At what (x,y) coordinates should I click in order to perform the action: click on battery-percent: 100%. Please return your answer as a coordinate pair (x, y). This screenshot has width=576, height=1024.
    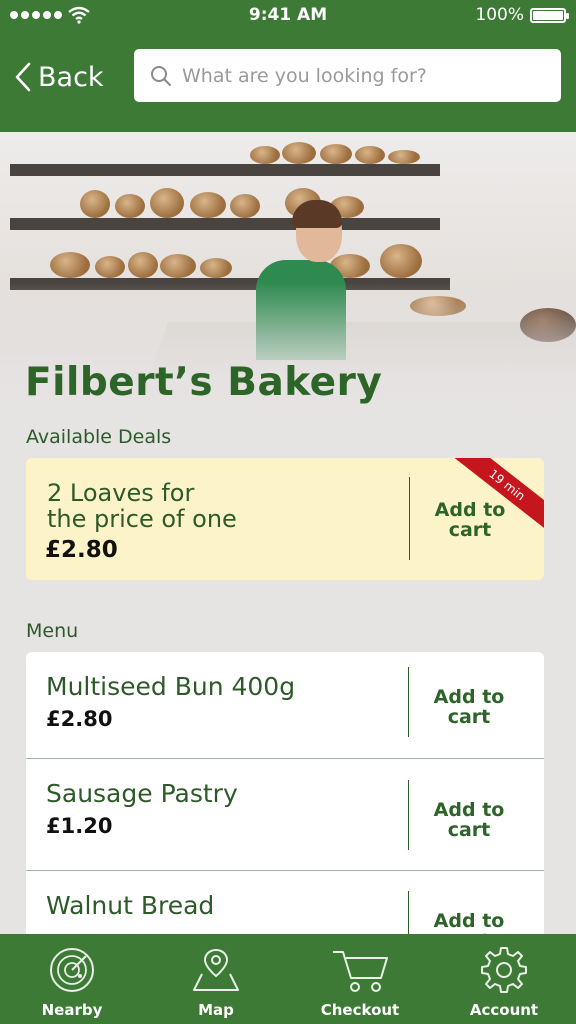
    Looking at the image, I should click on (499, 15).